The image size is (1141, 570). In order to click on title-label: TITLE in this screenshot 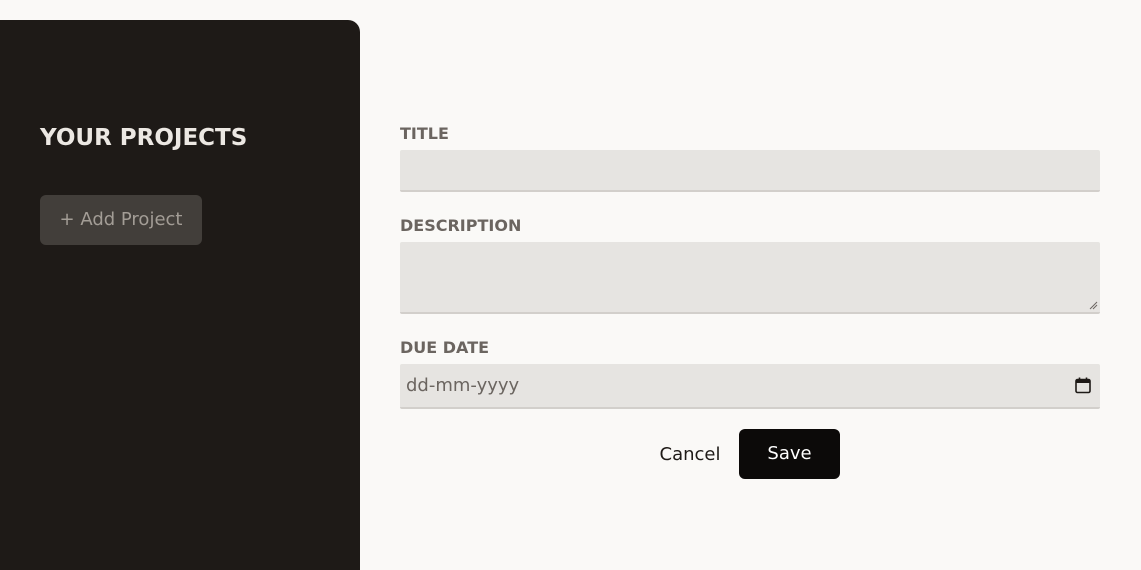, I will do `click(424, 133)`.